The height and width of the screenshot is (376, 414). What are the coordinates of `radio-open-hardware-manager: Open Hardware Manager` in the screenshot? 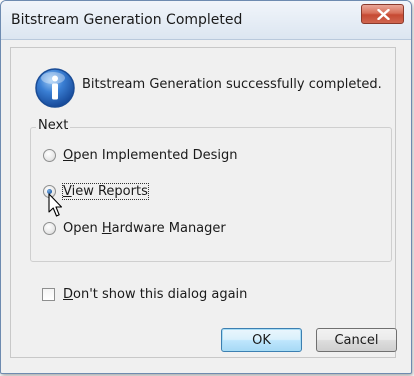 It's located at (134, 228).